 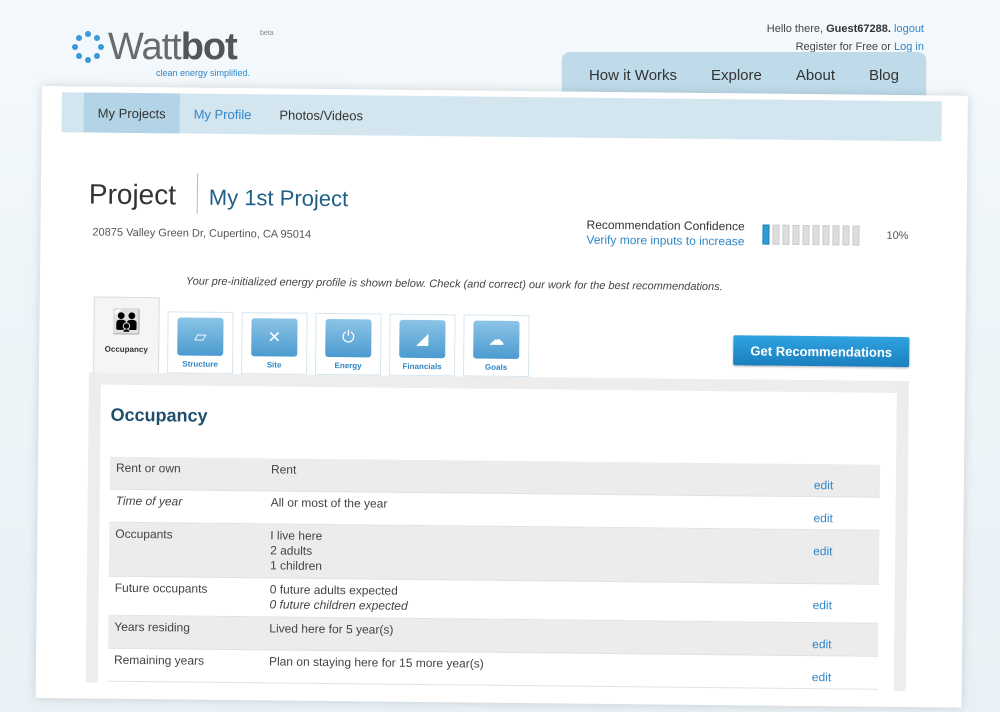 What do you see at coordinates (540, 669) in the screenshot?
I see `row-value: Plan on staying here for 15 more year(s)` at bounding box center [540, 669].